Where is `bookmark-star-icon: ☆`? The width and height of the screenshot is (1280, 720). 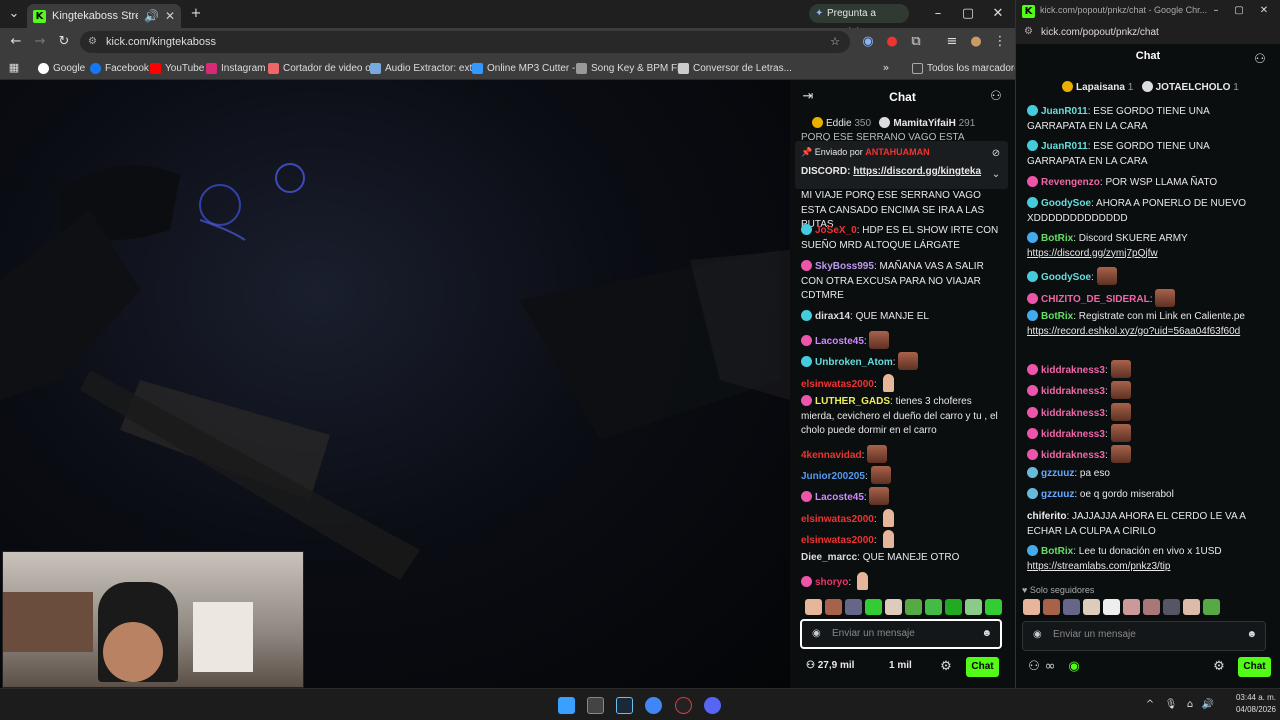 bookmark-star-icon: ☆ is located at coordinates (835, 42).